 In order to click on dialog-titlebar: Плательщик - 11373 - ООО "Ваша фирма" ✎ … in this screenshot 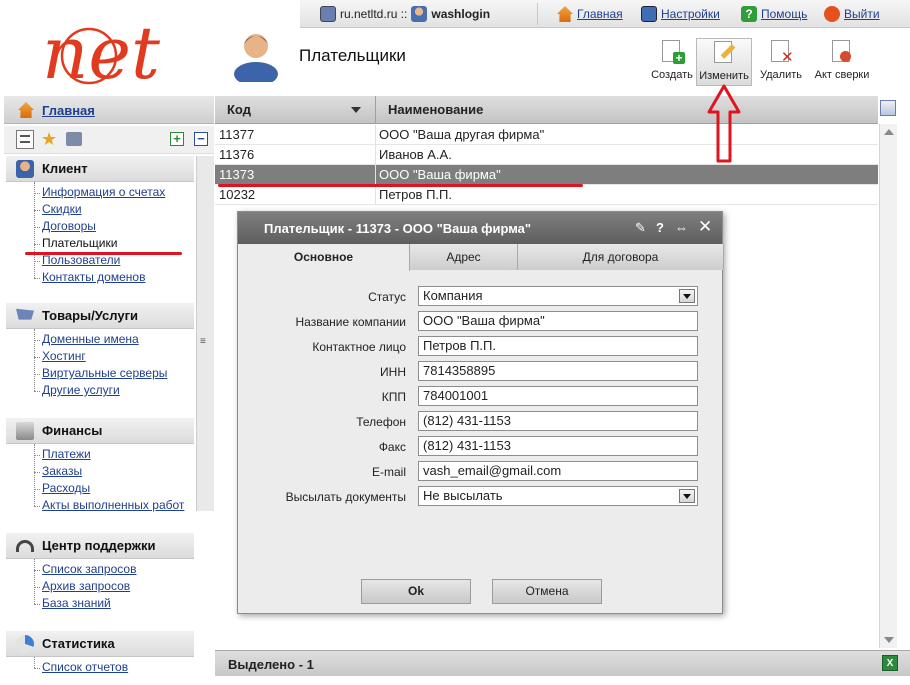, I will do `click(480, 228)`.